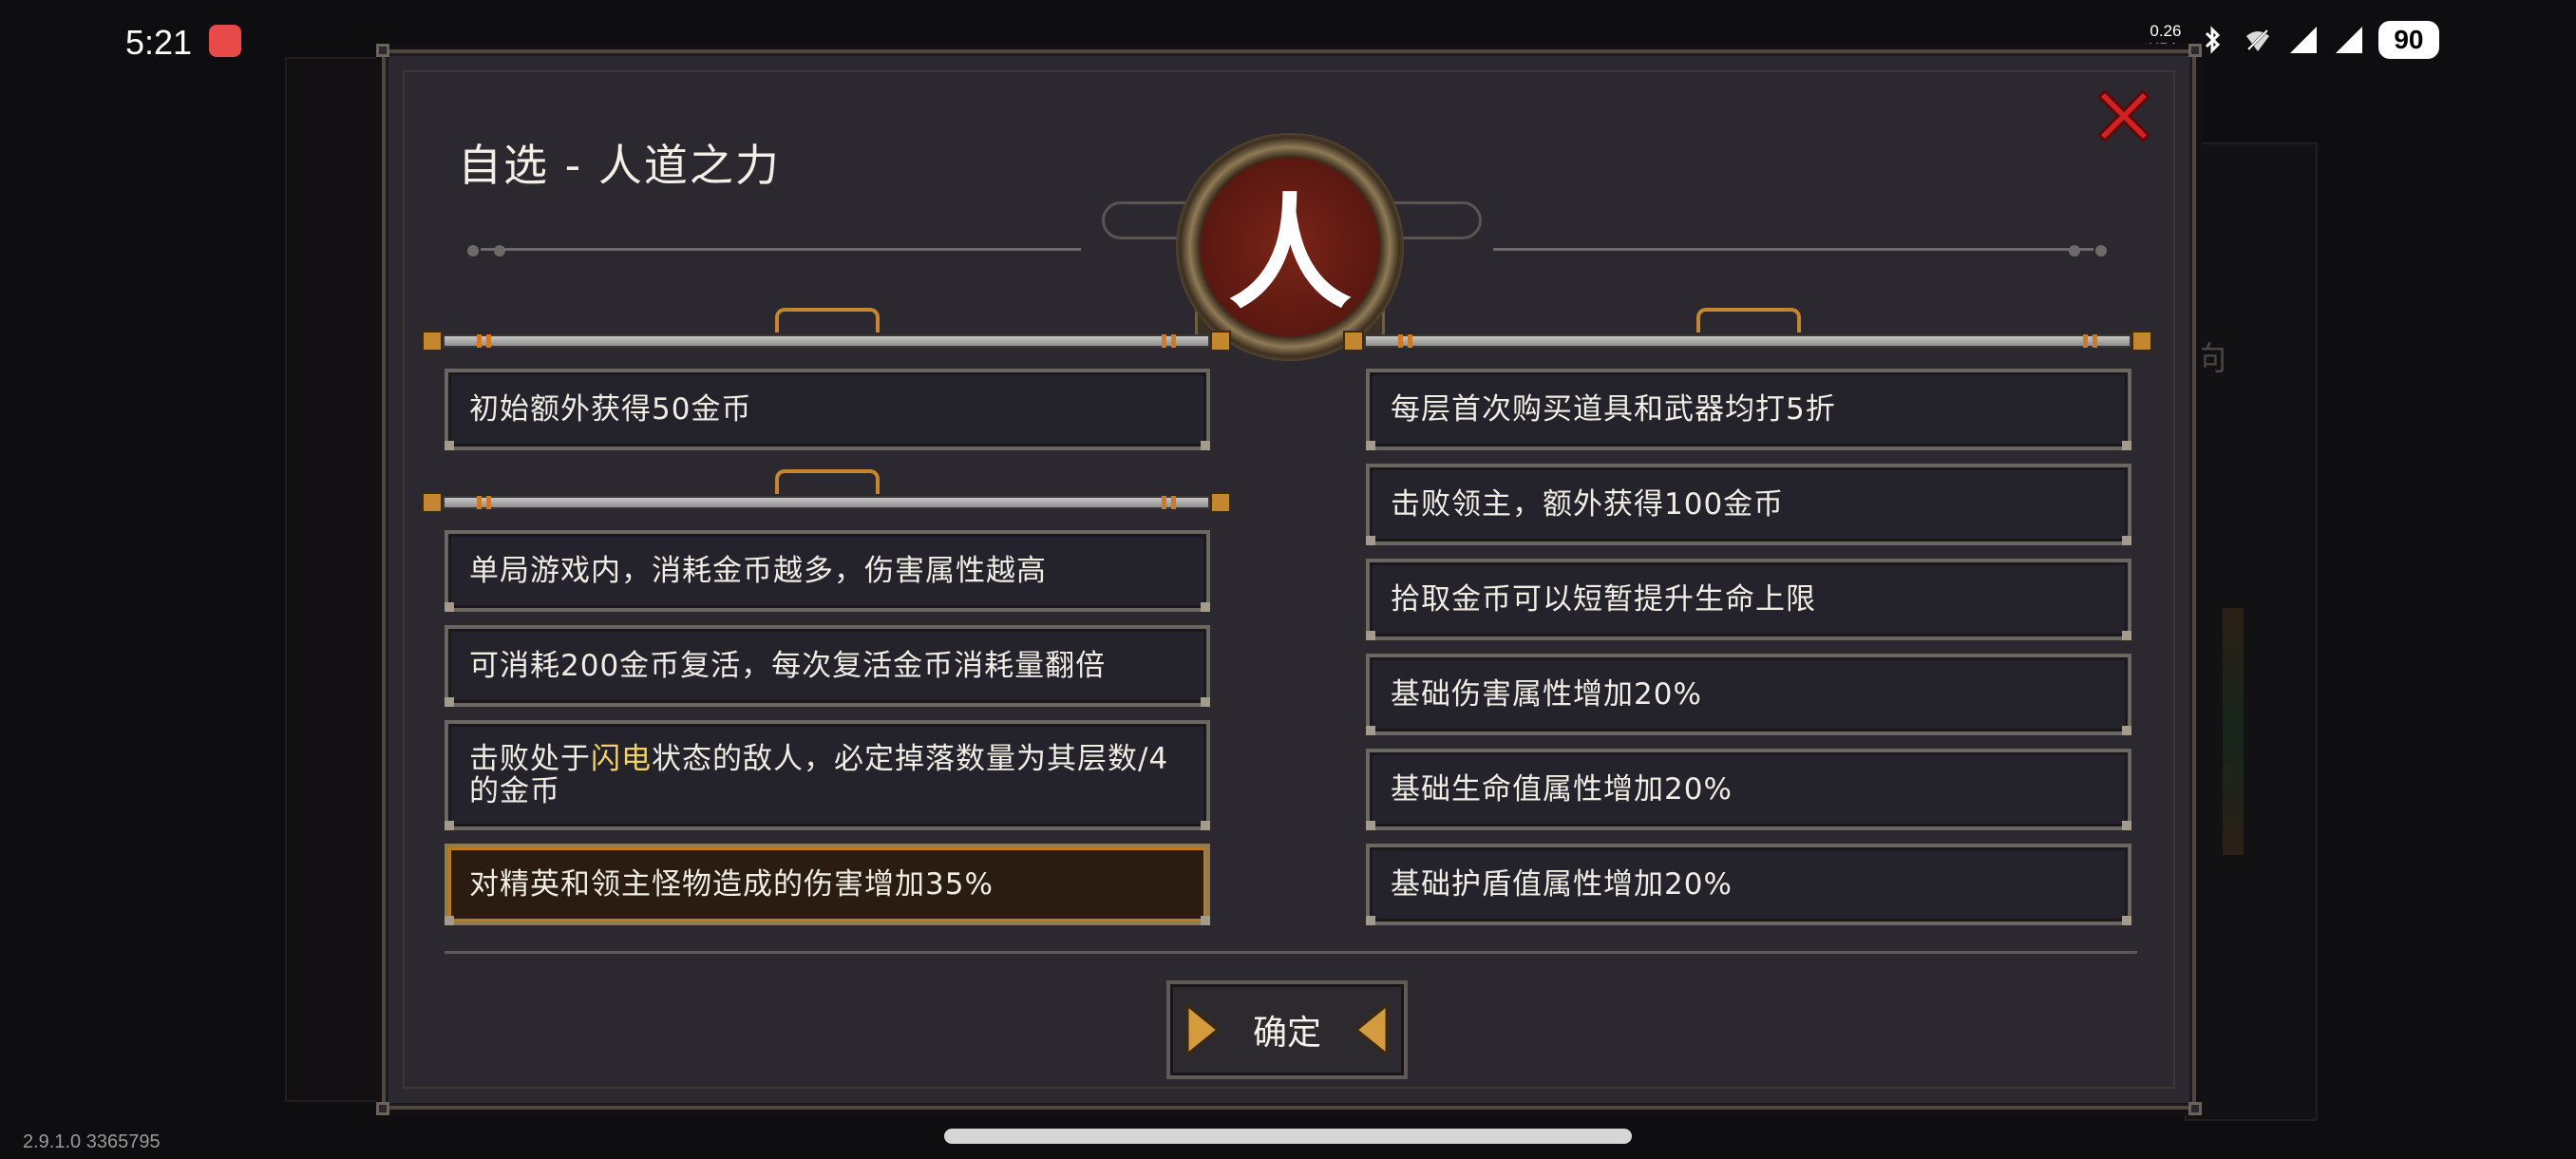 The height and width of the screenshot is (1159, 2576). What do you see at coordinates (827, 409) in the screenshot?
I see `option-card: 初始额外获得50金币` at bounding box center [827, 409].